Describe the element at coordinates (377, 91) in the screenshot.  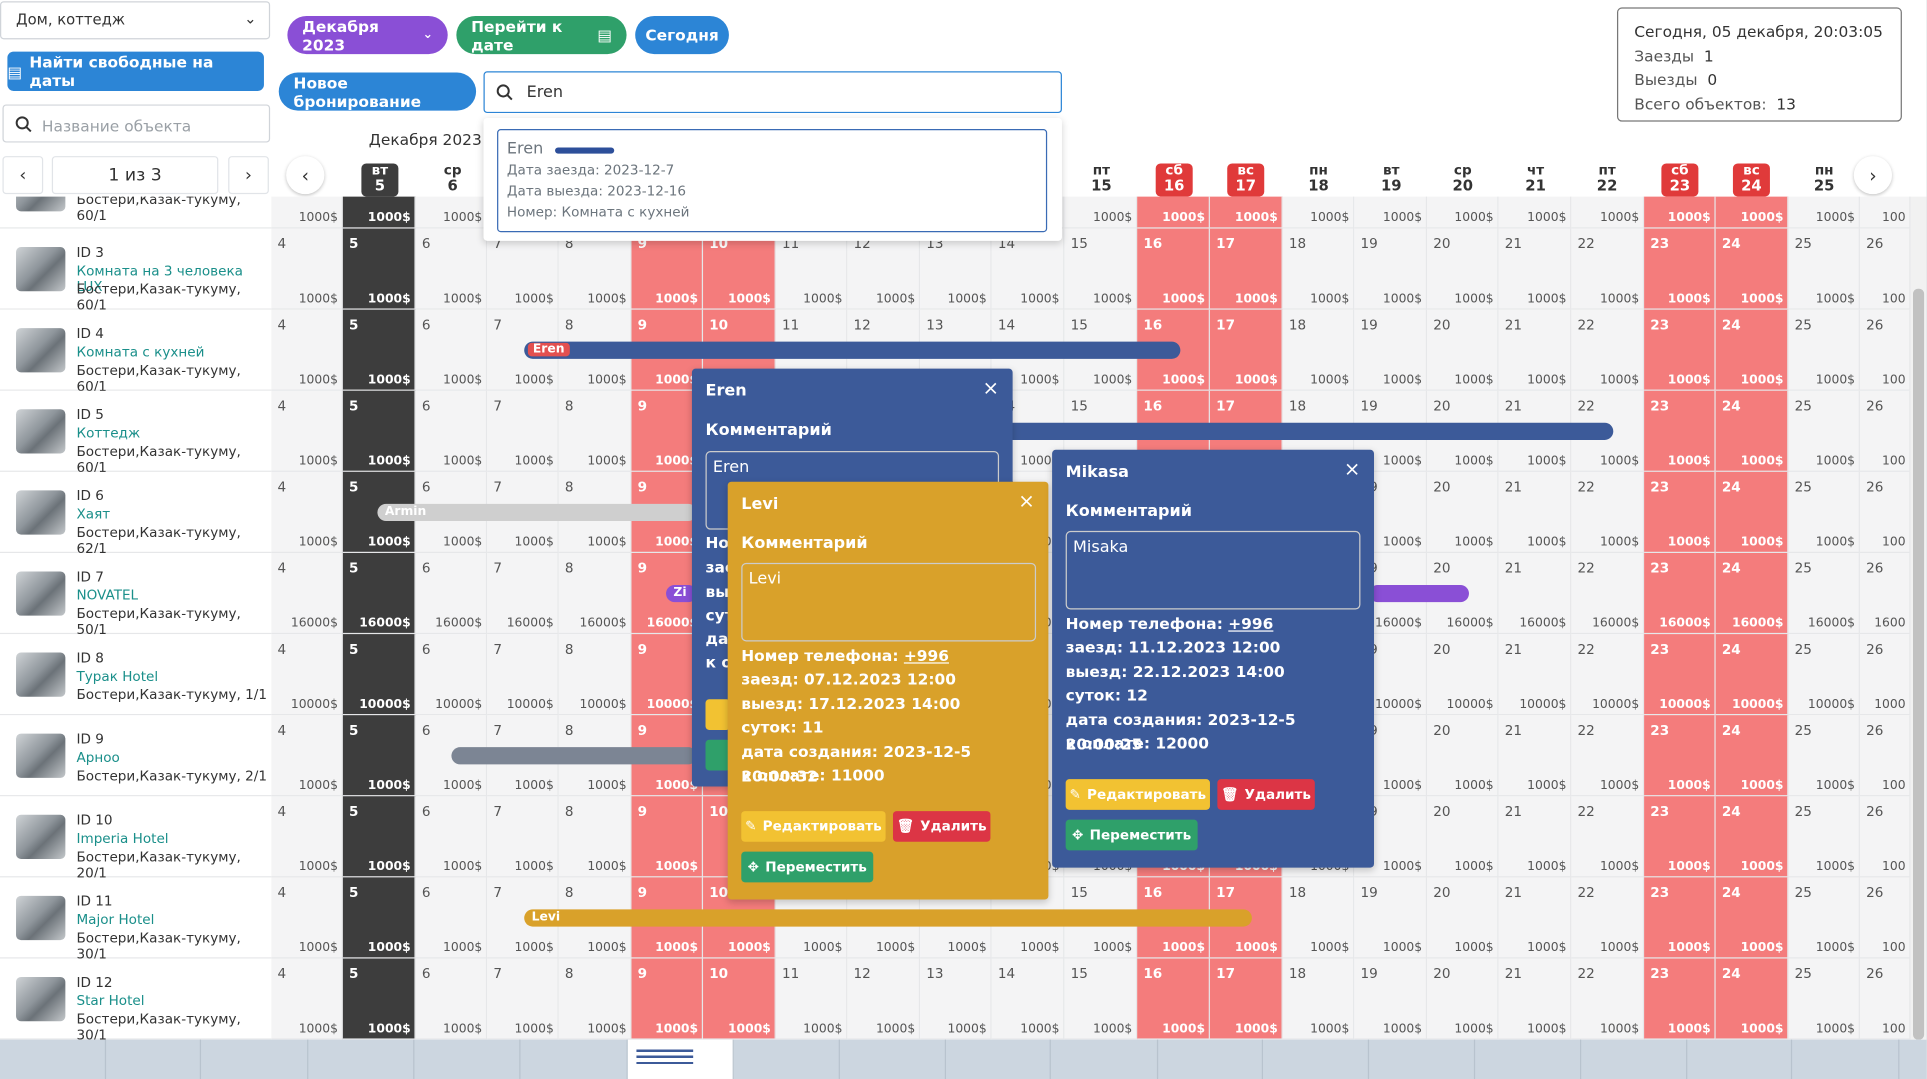
I see `new-booking-button: Новое бронирование` at that location.